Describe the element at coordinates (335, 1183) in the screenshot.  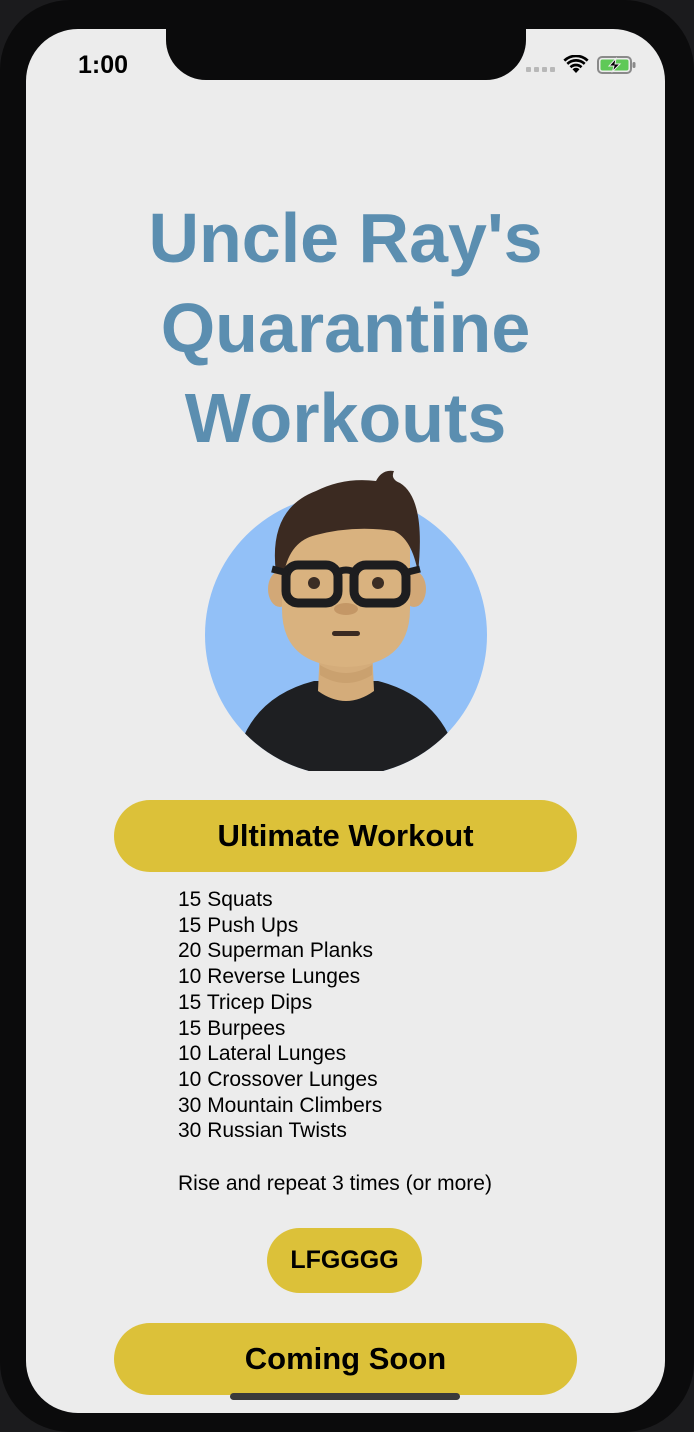
I see `repeat-note: Rise and repeat 3 times (or more)` at that location.